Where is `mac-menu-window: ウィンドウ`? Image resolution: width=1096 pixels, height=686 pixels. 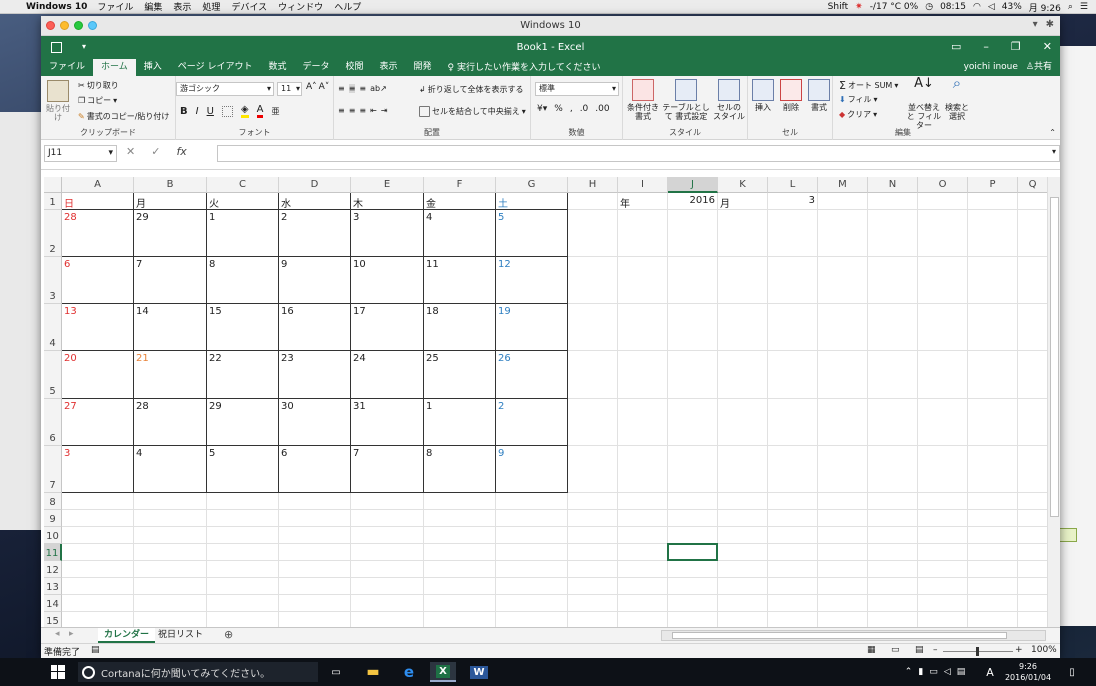
mac-menu-window: ウィンドウ is located at coordinates (300, 6).